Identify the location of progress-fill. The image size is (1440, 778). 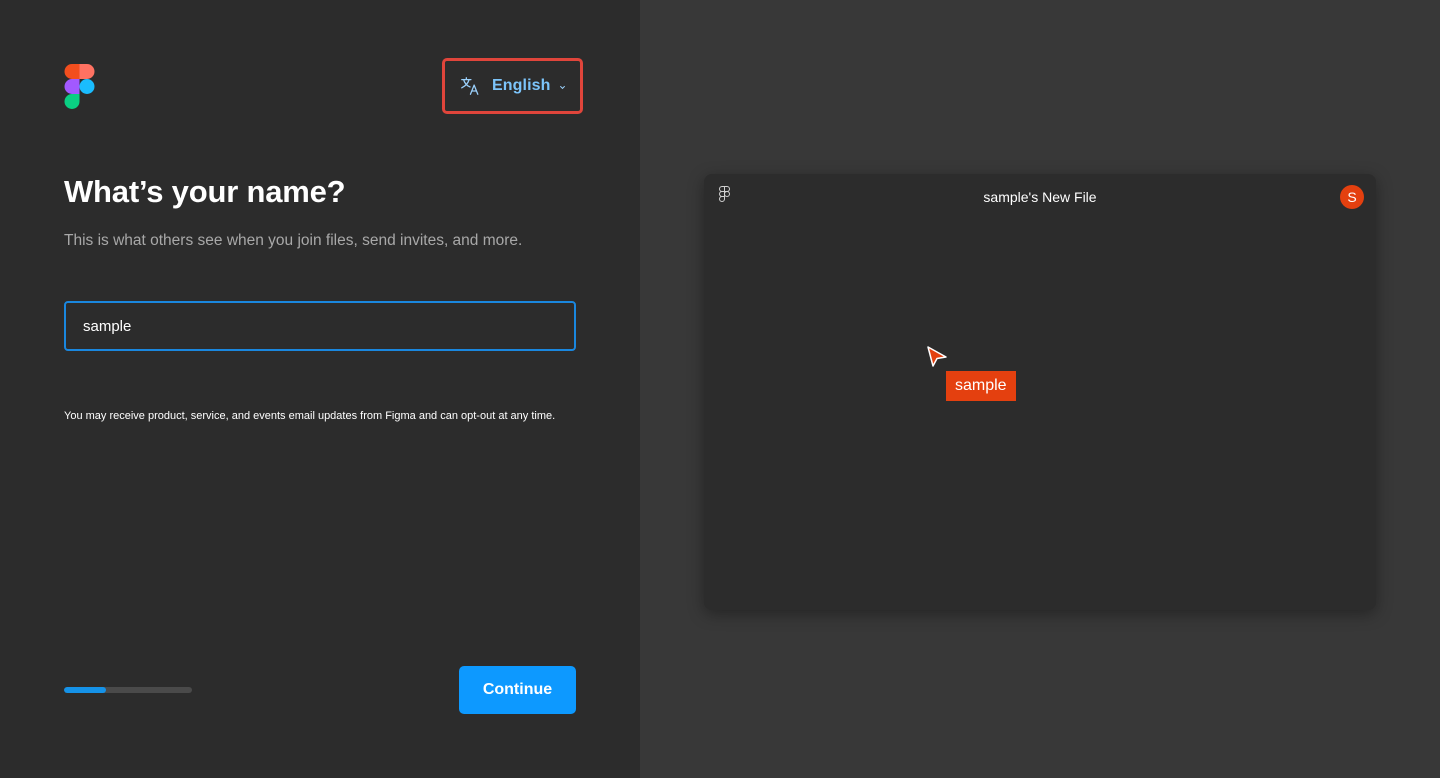
(85, 690).